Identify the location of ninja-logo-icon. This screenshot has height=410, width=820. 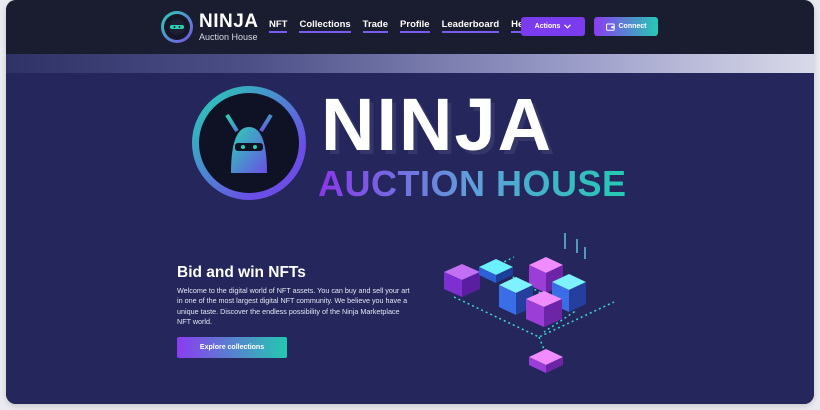
(177, 27).